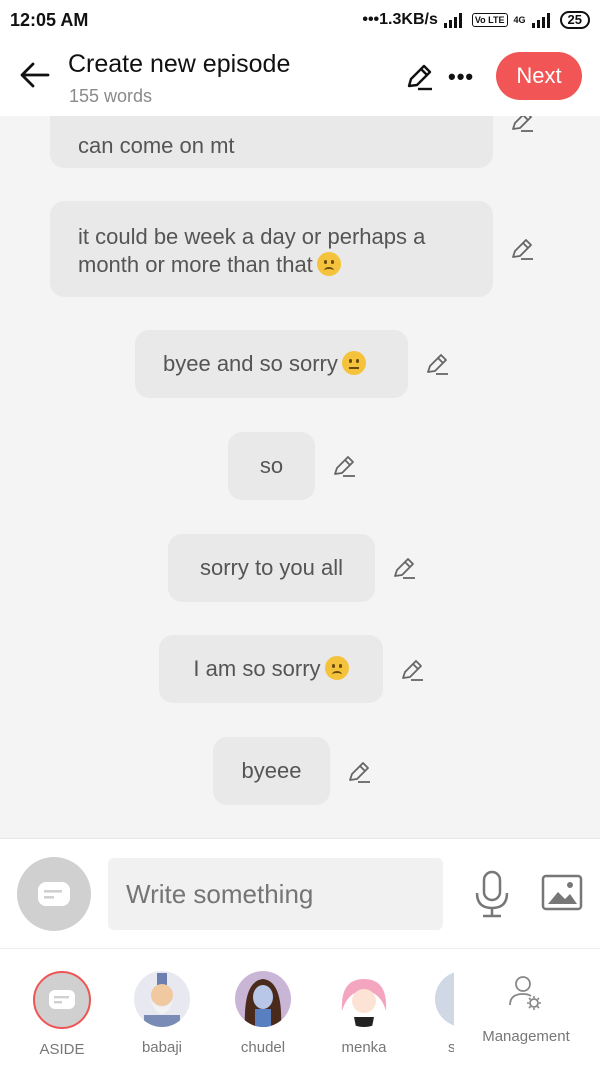  Describe the element at coordinates (111, 96) in the screenshot. I see `word-count: 155 words` at that location.